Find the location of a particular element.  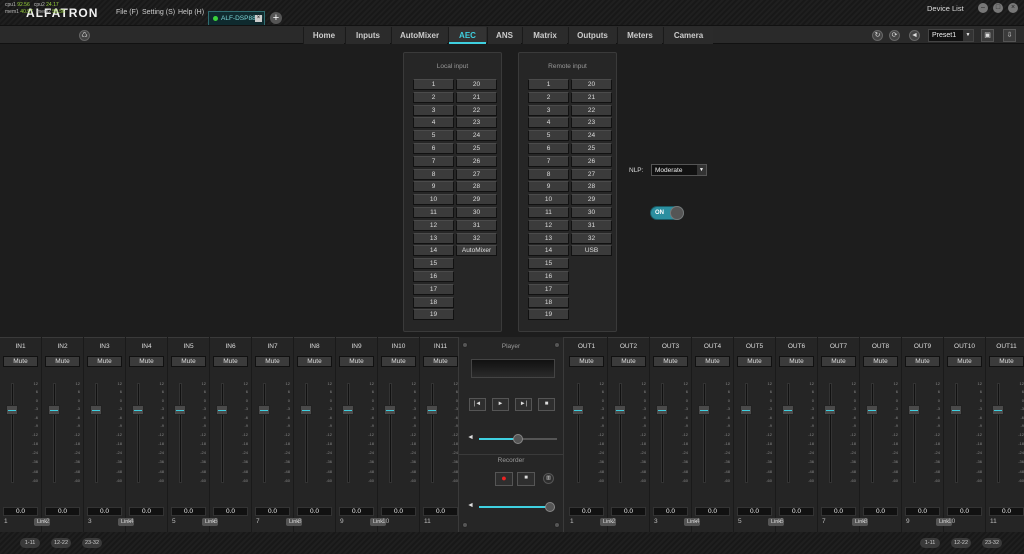

page-right-1: 1-11 is located at coordinates (930, 543).